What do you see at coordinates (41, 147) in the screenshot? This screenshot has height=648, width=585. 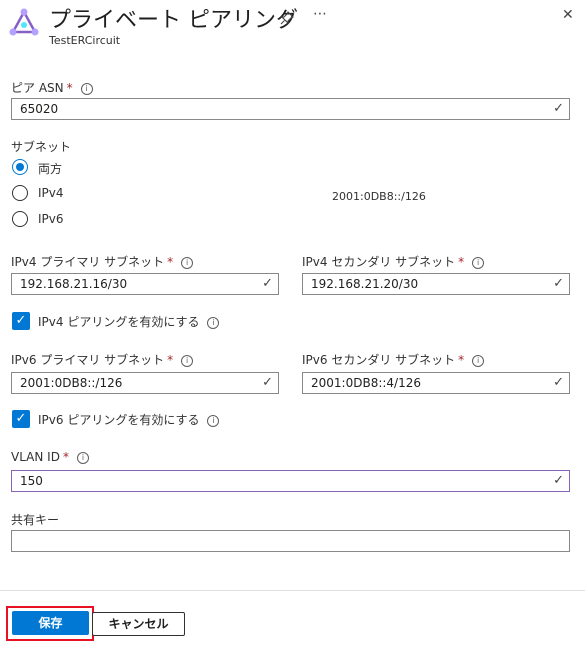 I see `subnet-label: サブネット` at bounding box center [41, 147].